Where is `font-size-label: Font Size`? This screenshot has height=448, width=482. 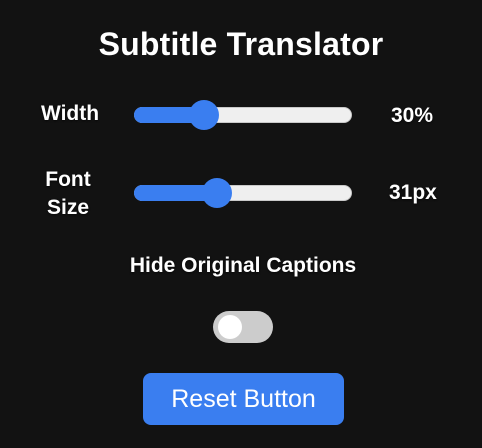 font-size-label: Font Size is located at coordinates (68, 193).